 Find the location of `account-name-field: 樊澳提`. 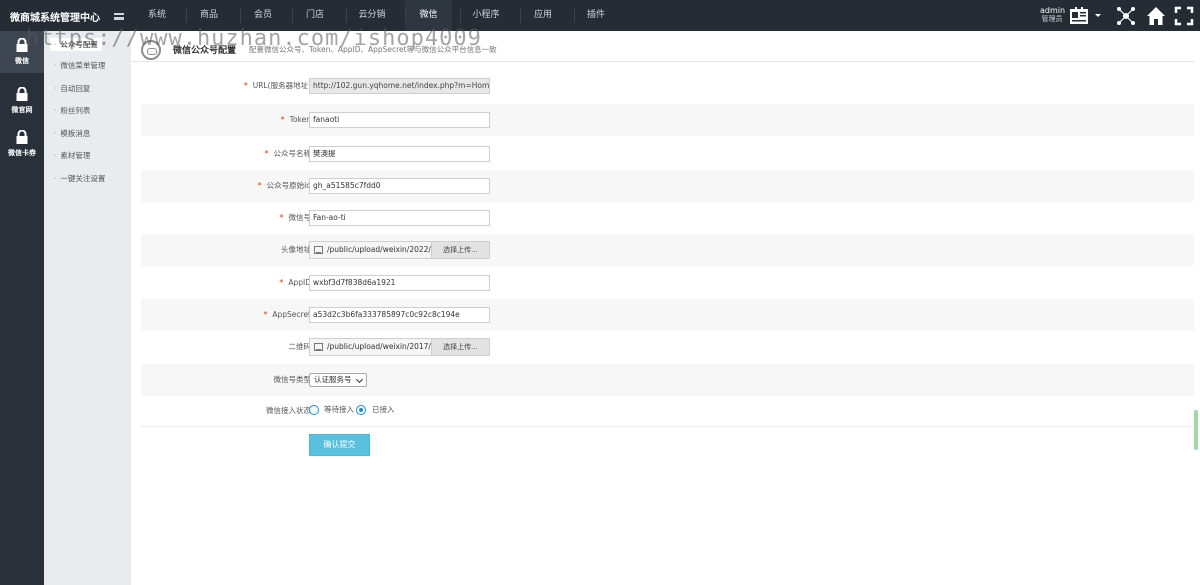

account-name-field: 樊澳提 is located at coordinates (399, 154).